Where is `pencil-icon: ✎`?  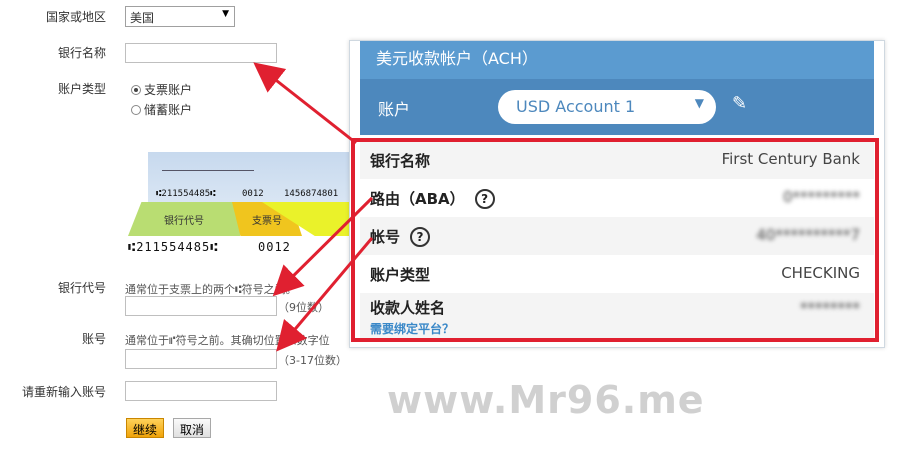
pencil-icon: ✎ is located at coordinates (739, 103).